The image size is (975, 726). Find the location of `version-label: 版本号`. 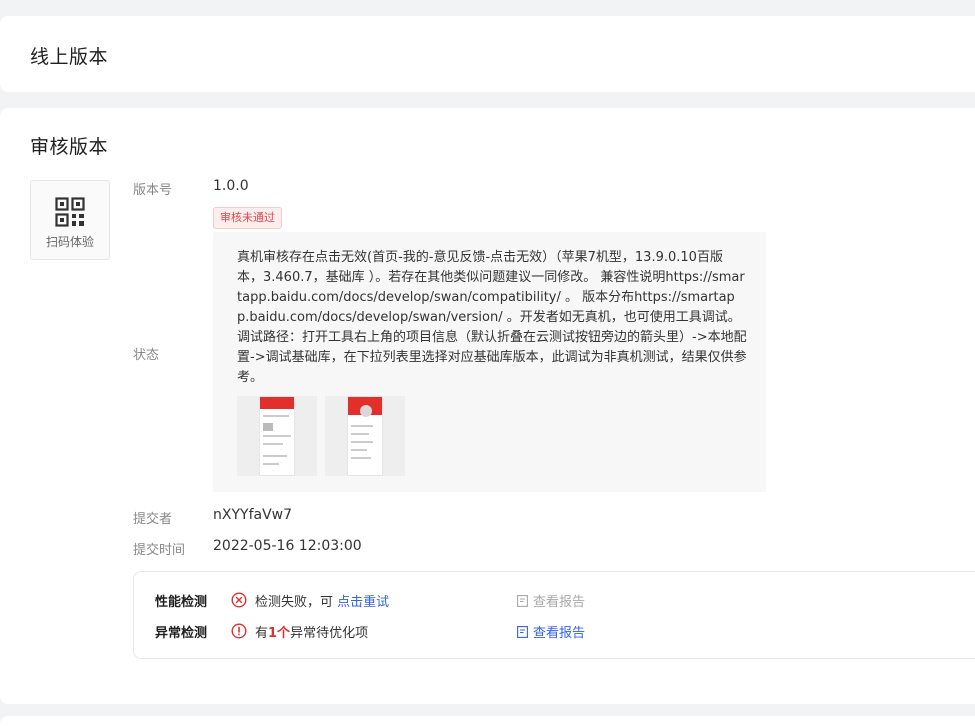

version-label: 版本号 is located at coordinates (153, 190).